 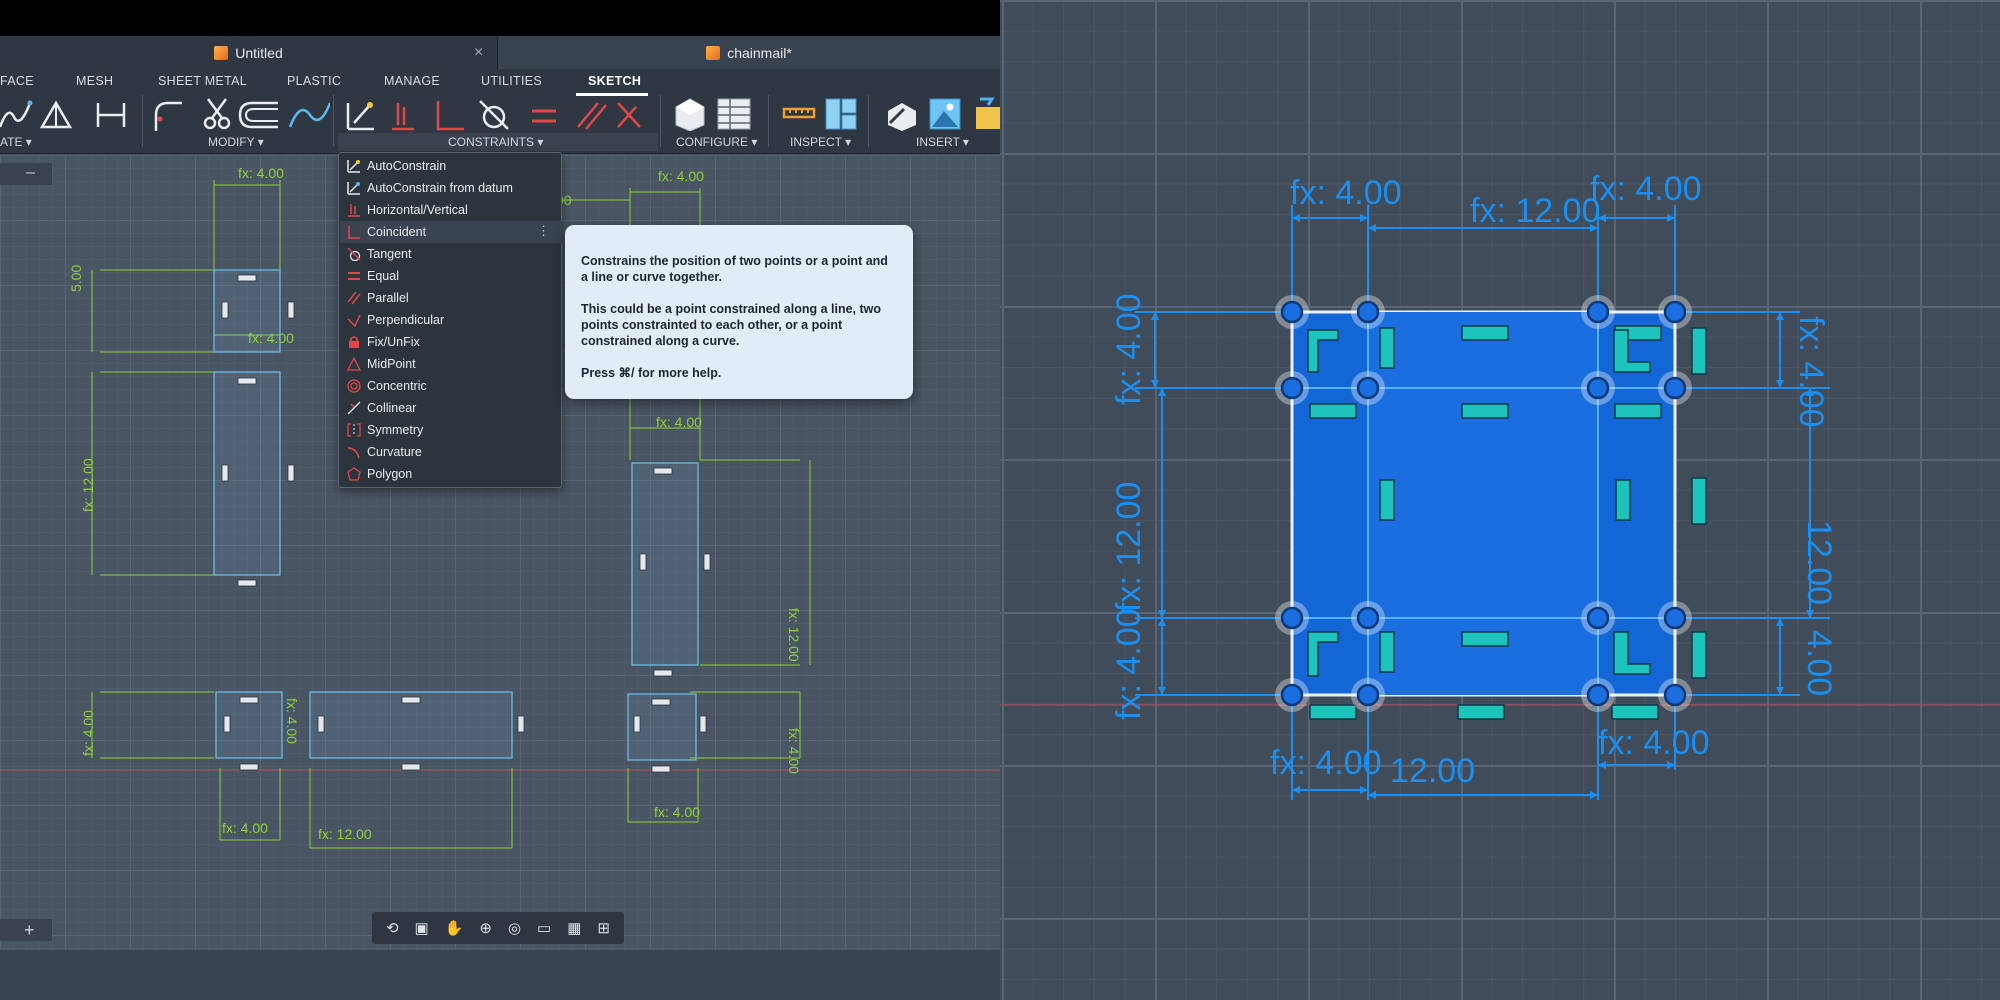 What do you see at coordinates (451, 254) in the screenshot?
I see `menu-item-tangent: Tangent` at bounding box center [451, 254].